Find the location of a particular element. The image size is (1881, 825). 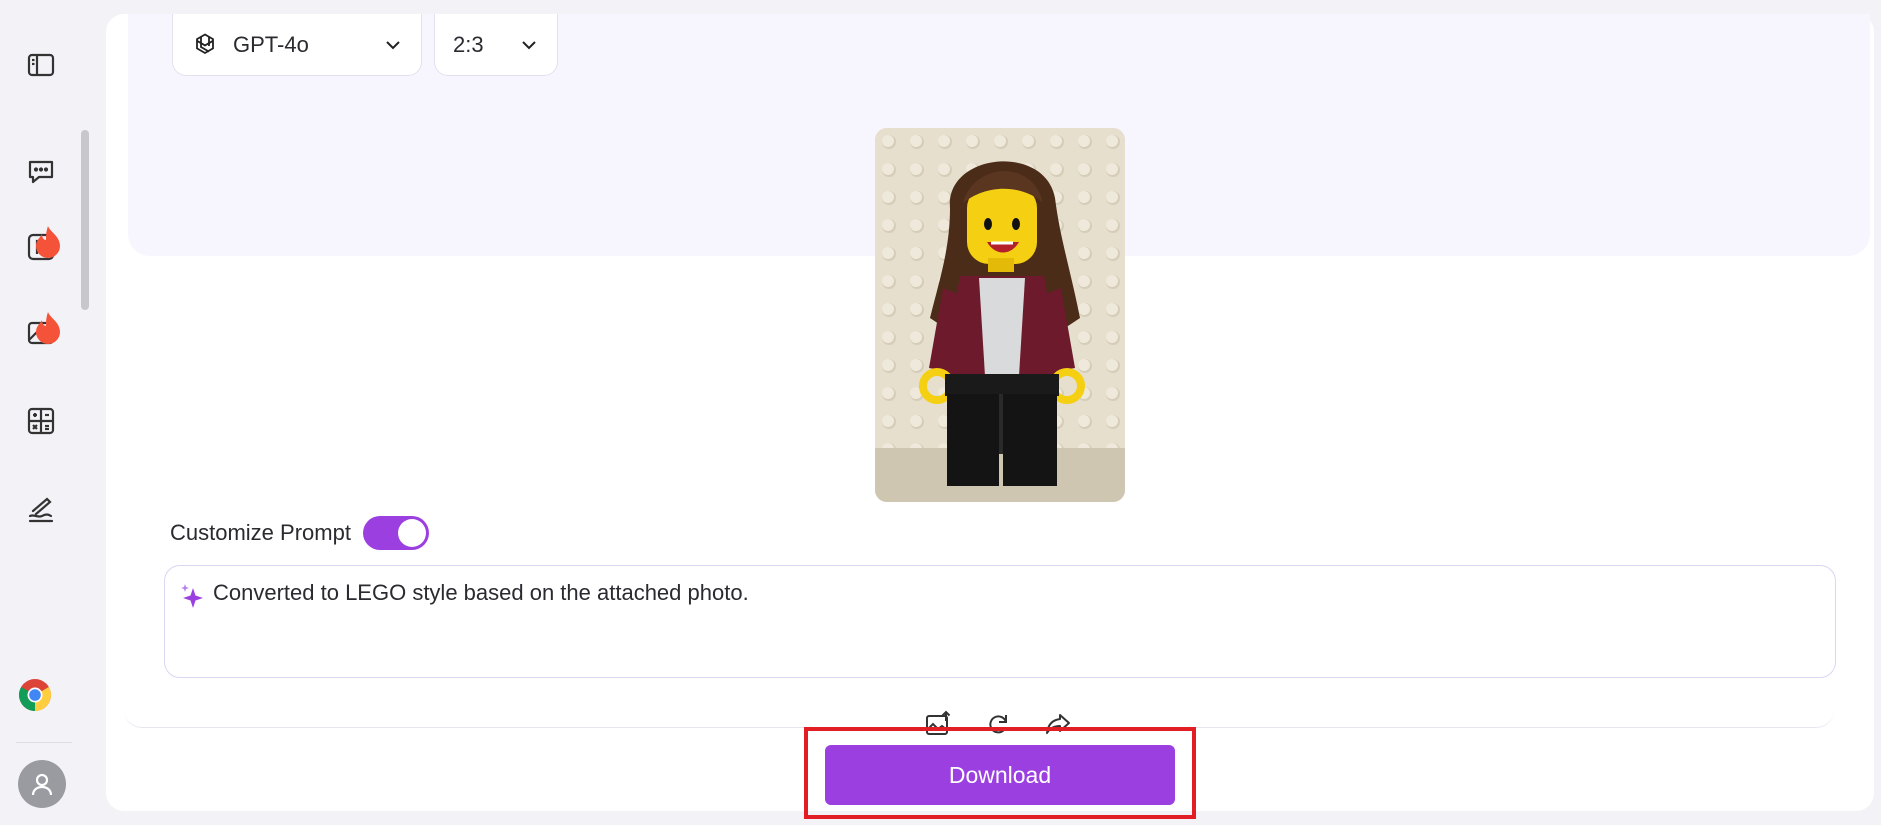

calculator-icon is located at coordinates (41, 421).